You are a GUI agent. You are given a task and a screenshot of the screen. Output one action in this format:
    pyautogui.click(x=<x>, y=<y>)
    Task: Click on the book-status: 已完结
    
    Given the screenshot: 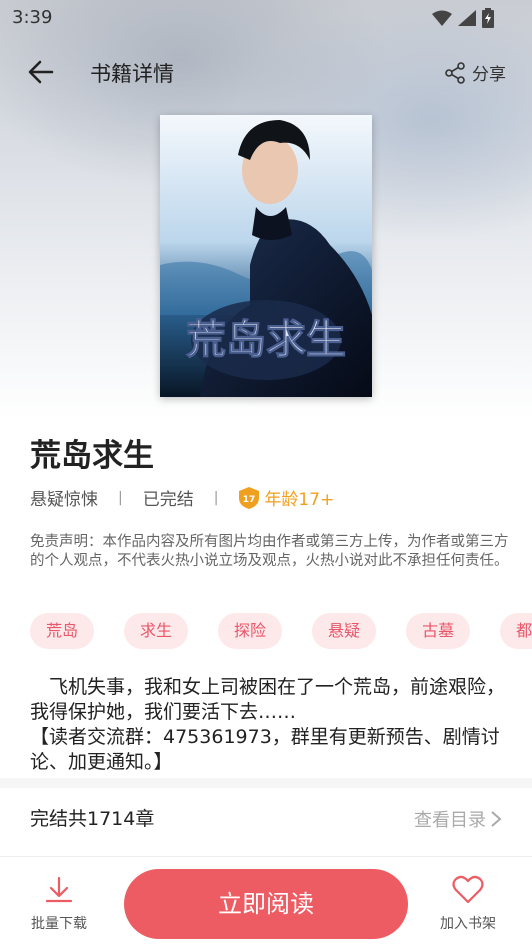 What is the action you would take?
    pyautogui.click(x=168, y=500)
    